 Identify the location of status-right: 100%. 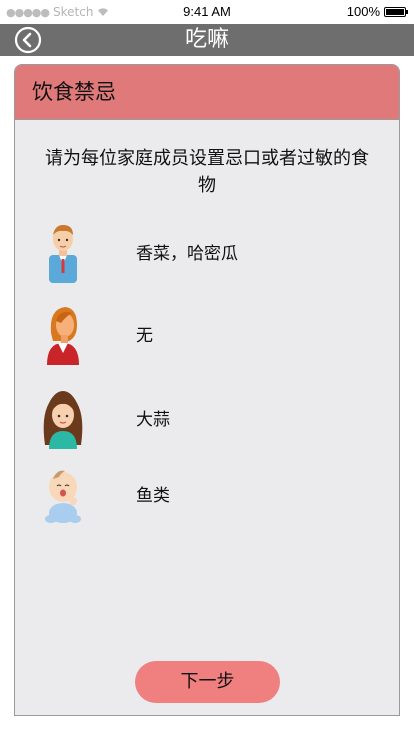
(377, 11).